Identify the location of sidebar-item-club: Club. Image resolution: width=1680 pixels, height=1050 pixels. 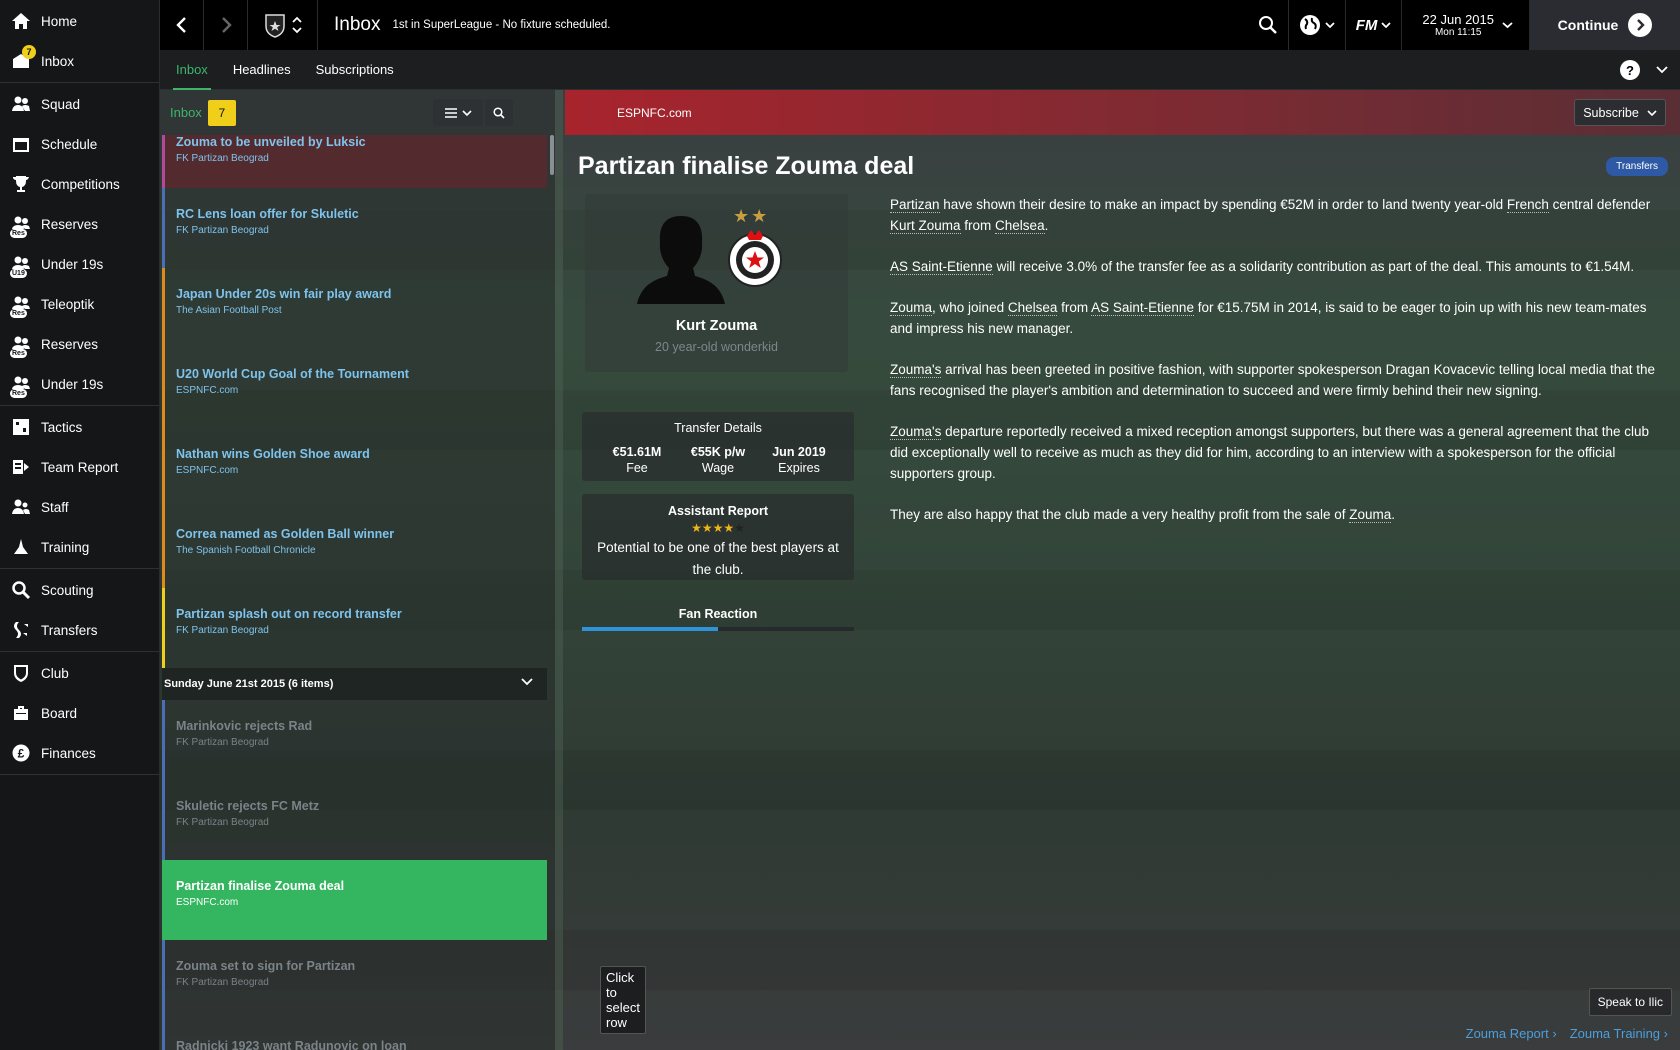
(79, 673).